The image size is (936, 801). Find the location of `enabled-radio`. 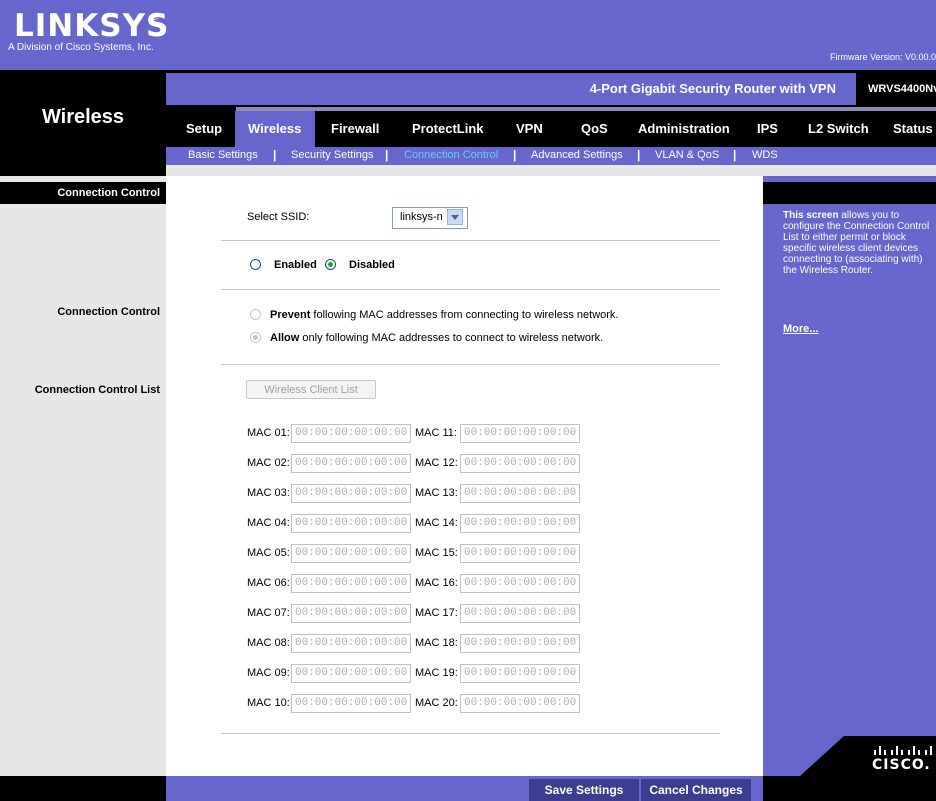

enabled-radio is located at coordinates (255, 264).